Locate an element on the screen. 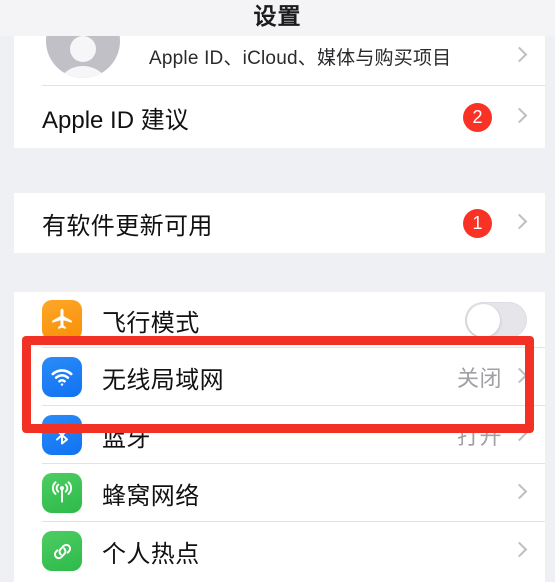 This screenshot has width=555, height=582. list-item-airplane-mode: 飞行模式 is located at coordinates (279, 320).